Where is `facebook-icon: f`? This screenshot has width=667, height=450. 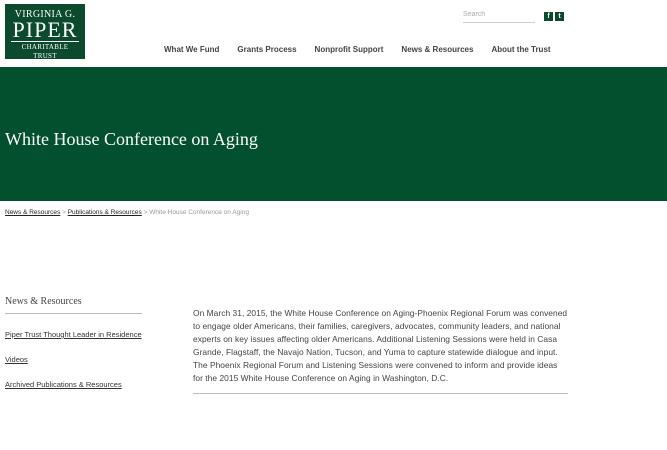 facebook-icon: f is located at coordinates (548, 16).